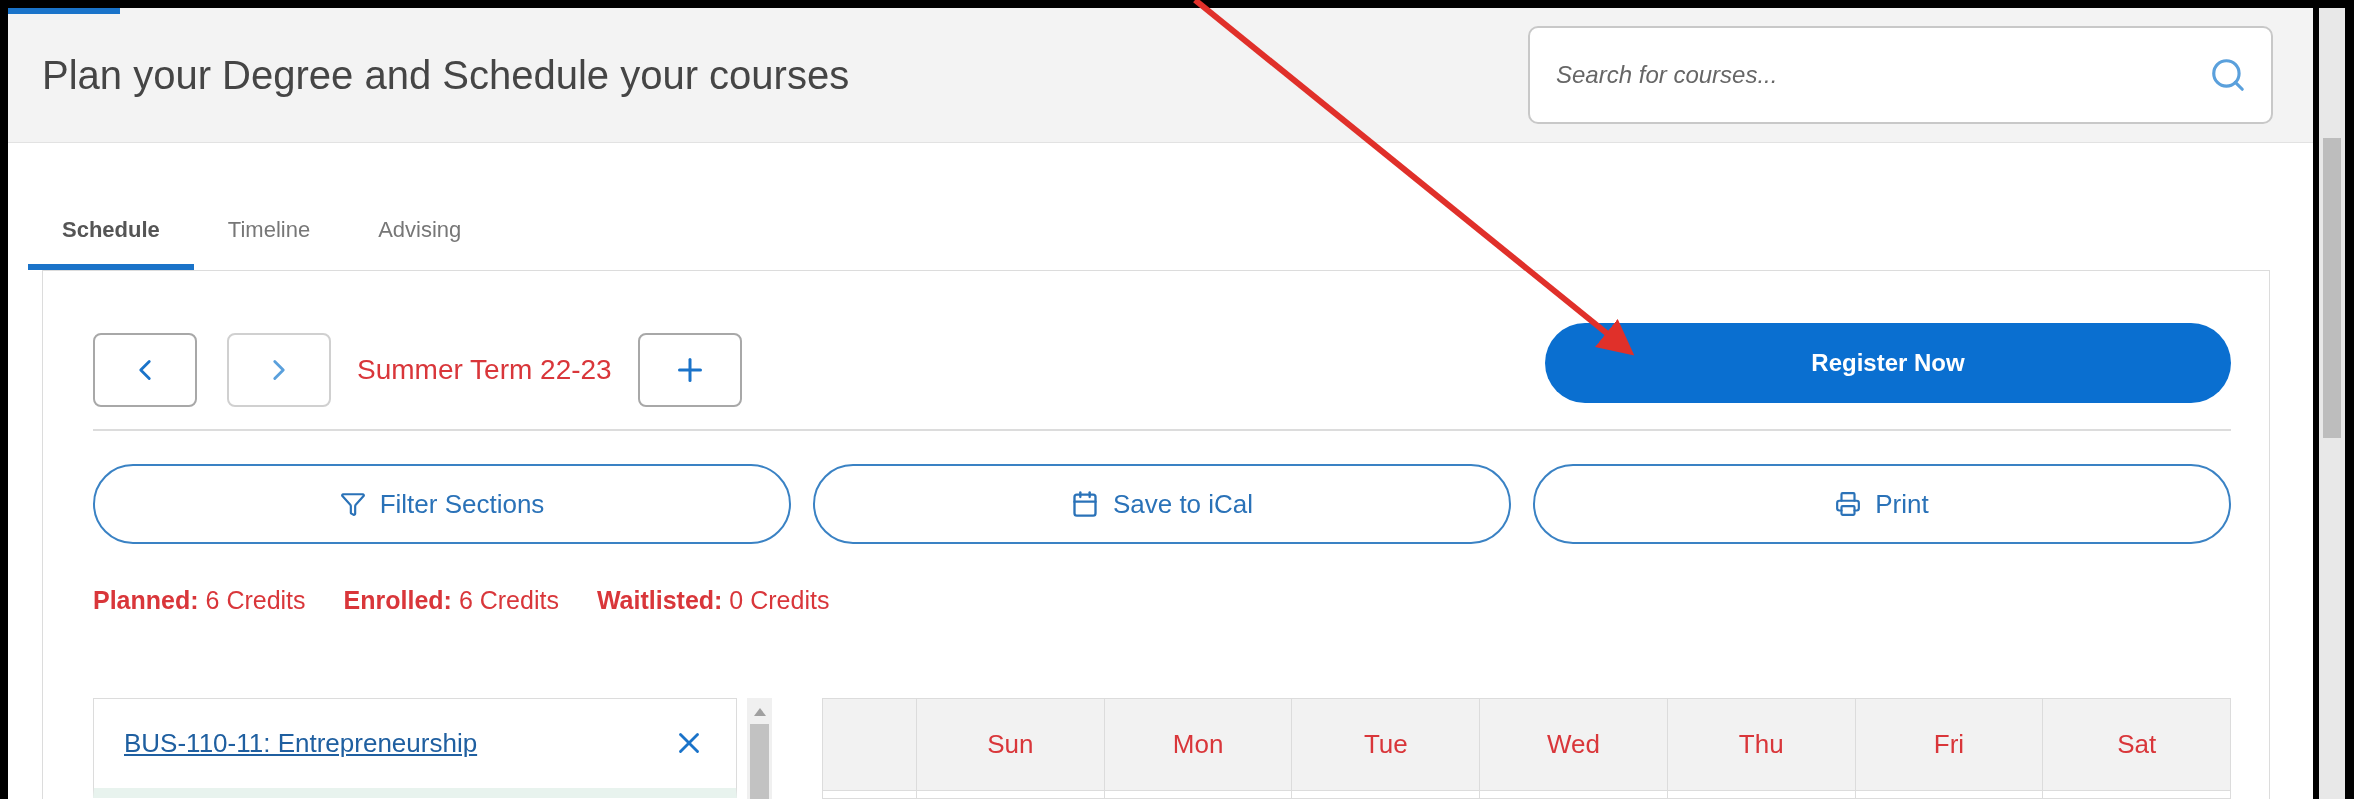 This screenshot has width=2354, height=799. Describe the element at coordinates (484, 370) in the screenshot. I see `term-label: Summer Term 22-23` at that location.